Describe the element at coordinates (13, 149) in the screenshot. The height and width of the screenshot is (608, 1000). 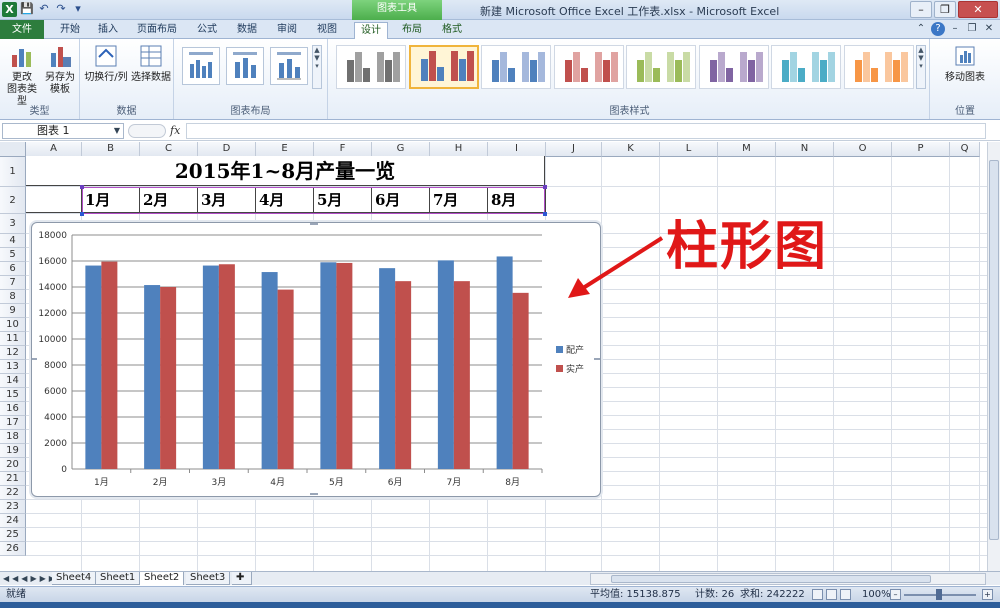
I see `select-all-corner` at that location.